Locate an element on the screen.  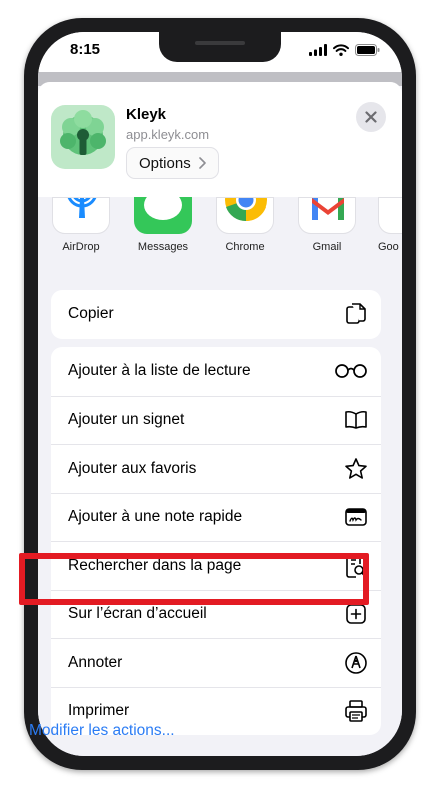
action-favorites: Ajouter aux favoris is located at coordinates (216, 468).